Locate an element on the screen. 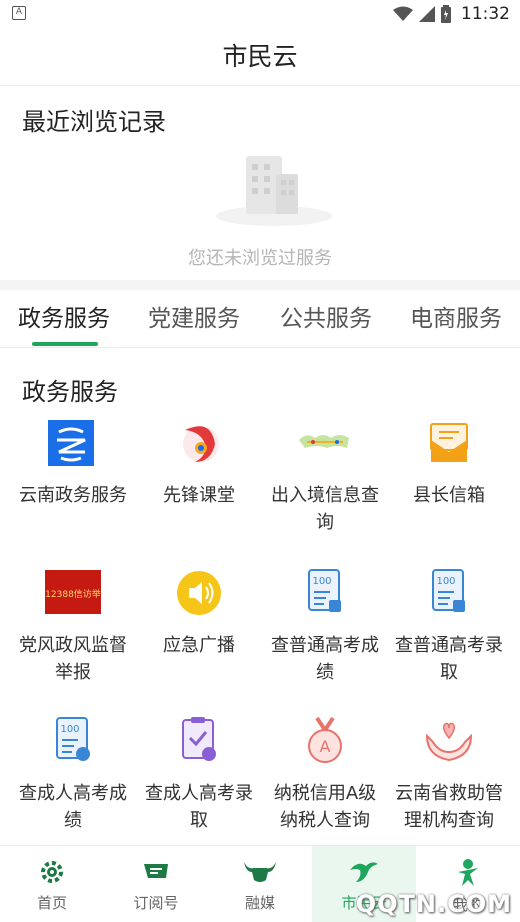 This screenshot has width=520, height=922. service-label: 查普通高考录取 is located at coordinates (449, 659).